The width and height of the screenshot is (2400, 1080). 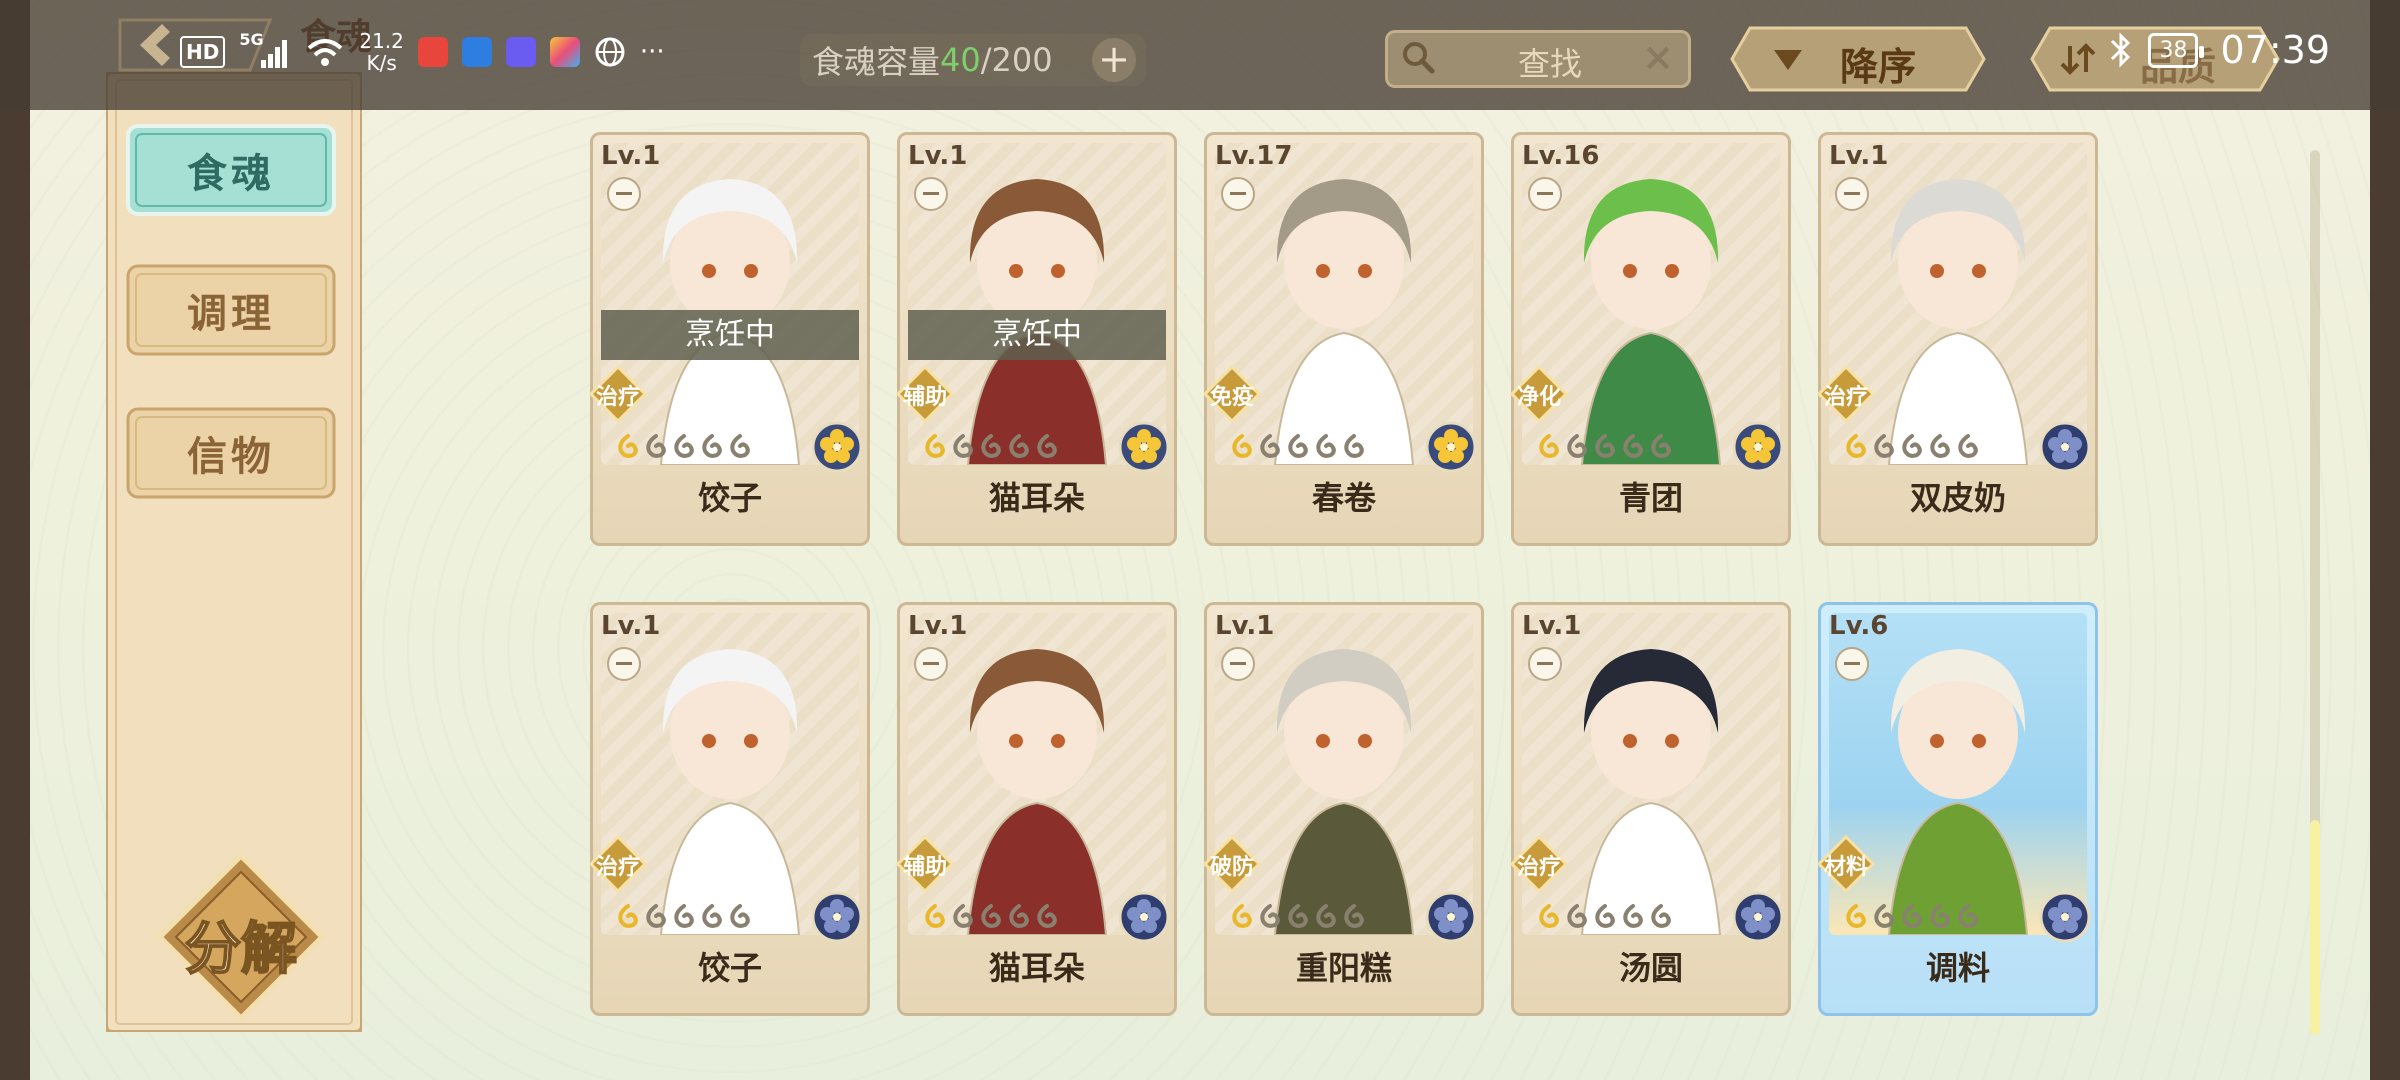 I want to click on tab-tokens: 信物, so click(x=231, y=453).